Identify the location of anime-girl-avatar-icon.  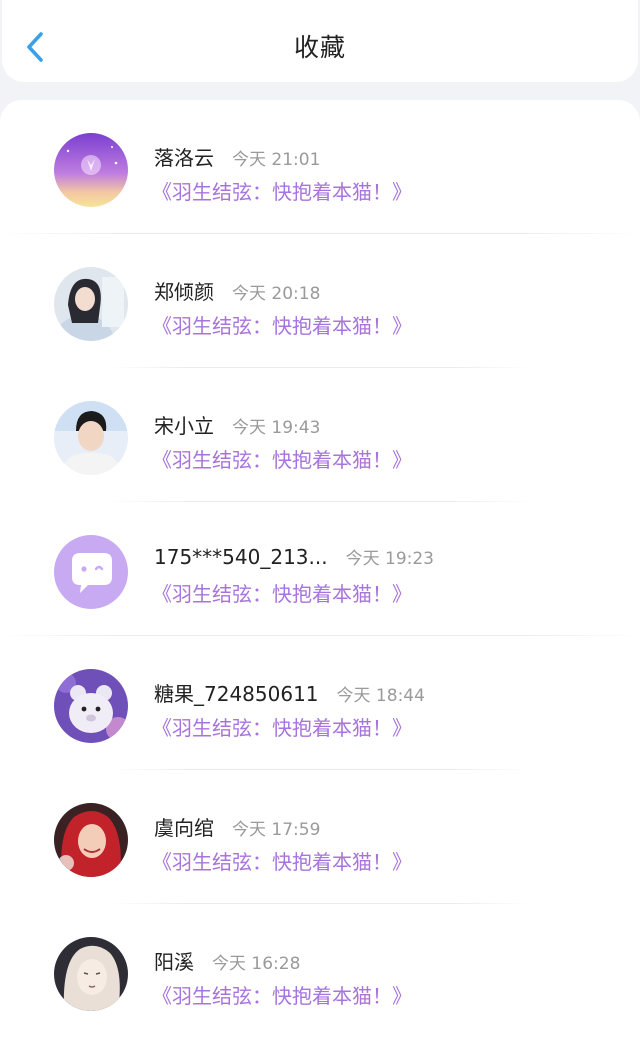
(91, 974).